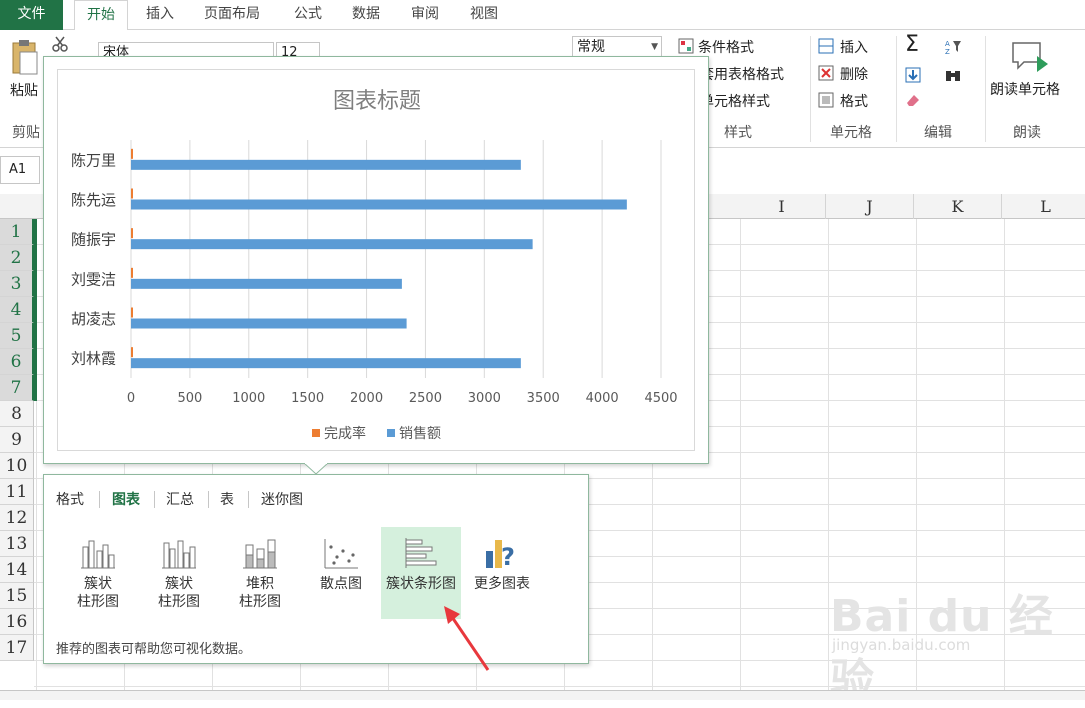  Describe the element at coordinates (17, 232) in the screenshot. I see `row-header-1: 1` at that location.